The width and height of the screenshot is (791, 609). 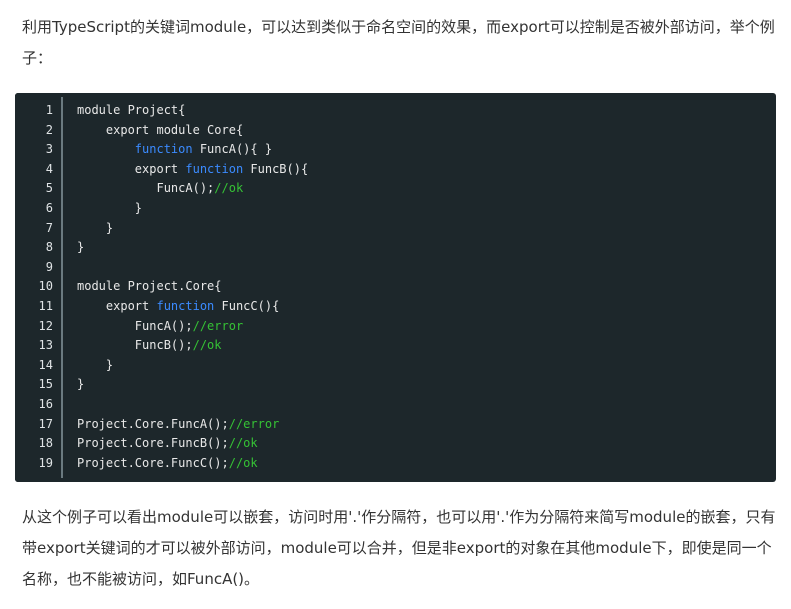 What do you see at coordinates (160, 129) in the screenshot?
I see `code-text: export module Core{` at bounding box center [160, 129].